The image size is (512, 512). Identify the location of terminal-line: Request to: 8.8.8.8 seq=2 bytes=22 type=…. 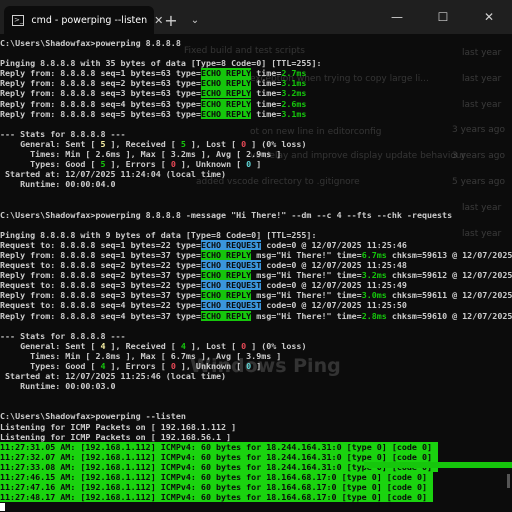
(256, 265).